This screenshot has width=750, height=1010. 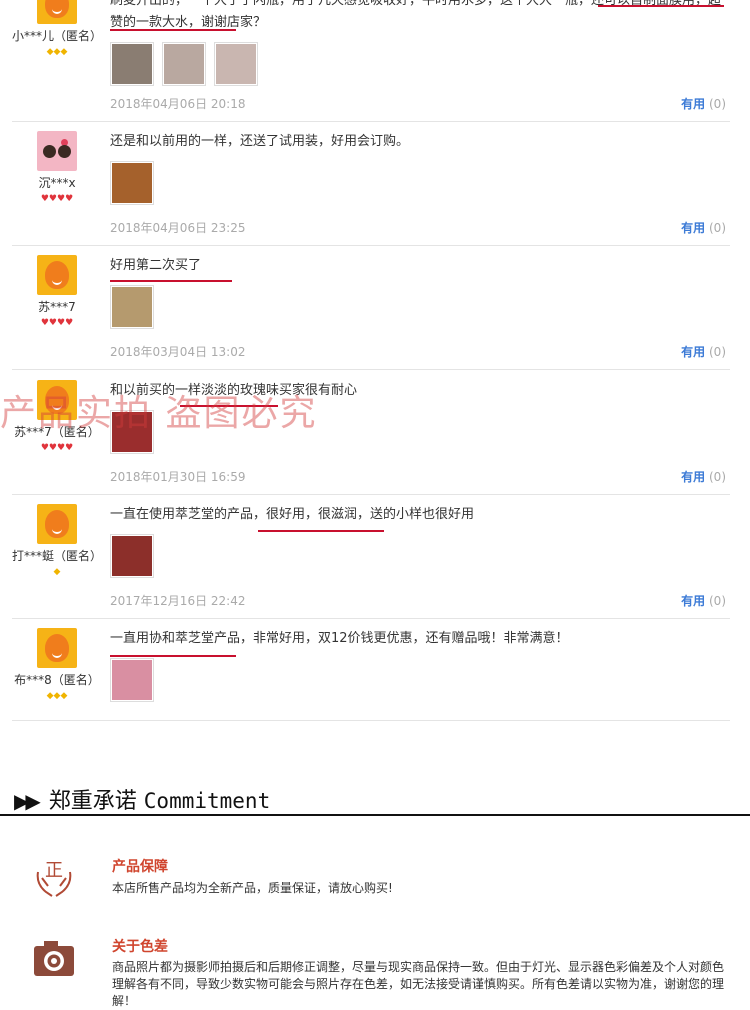 I want to click on reviewer-name: 沉***x, so click(x=57, y=183).